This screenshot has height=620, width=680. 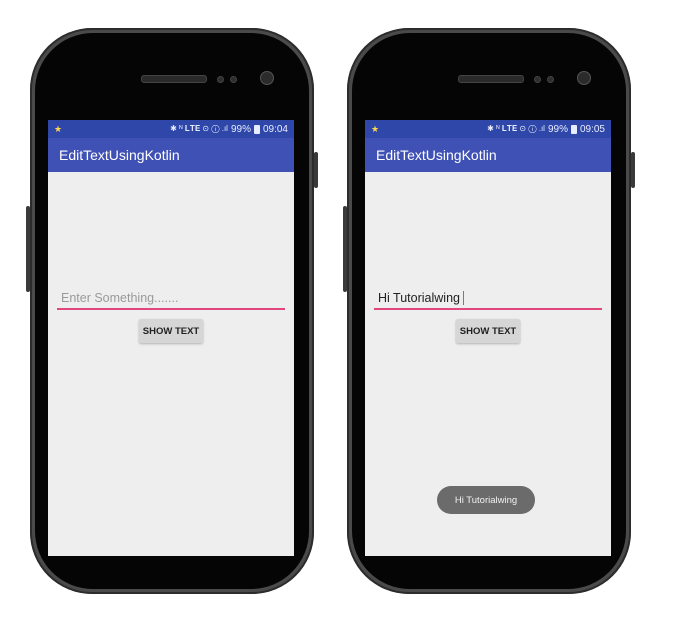 I want to click on edit-text-value: Hi Tutorialwing, so click(x=419, y=298).